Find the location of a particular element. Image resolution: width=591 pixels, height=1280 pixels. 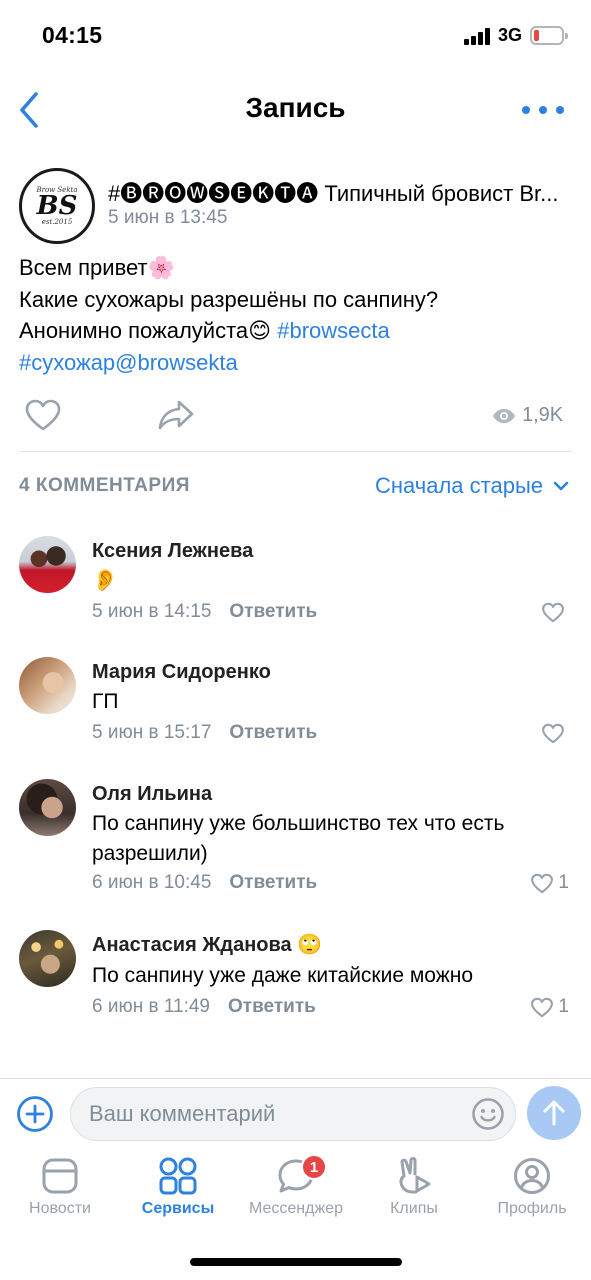

comment-text: 👂 is located at coordinates (105, 580).